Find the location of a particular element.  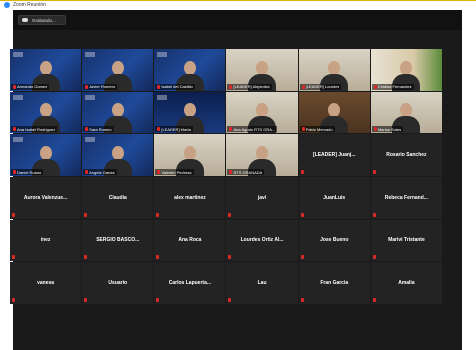

participant-tile: [LEADER] Marta is located at coordinates (190, 112).